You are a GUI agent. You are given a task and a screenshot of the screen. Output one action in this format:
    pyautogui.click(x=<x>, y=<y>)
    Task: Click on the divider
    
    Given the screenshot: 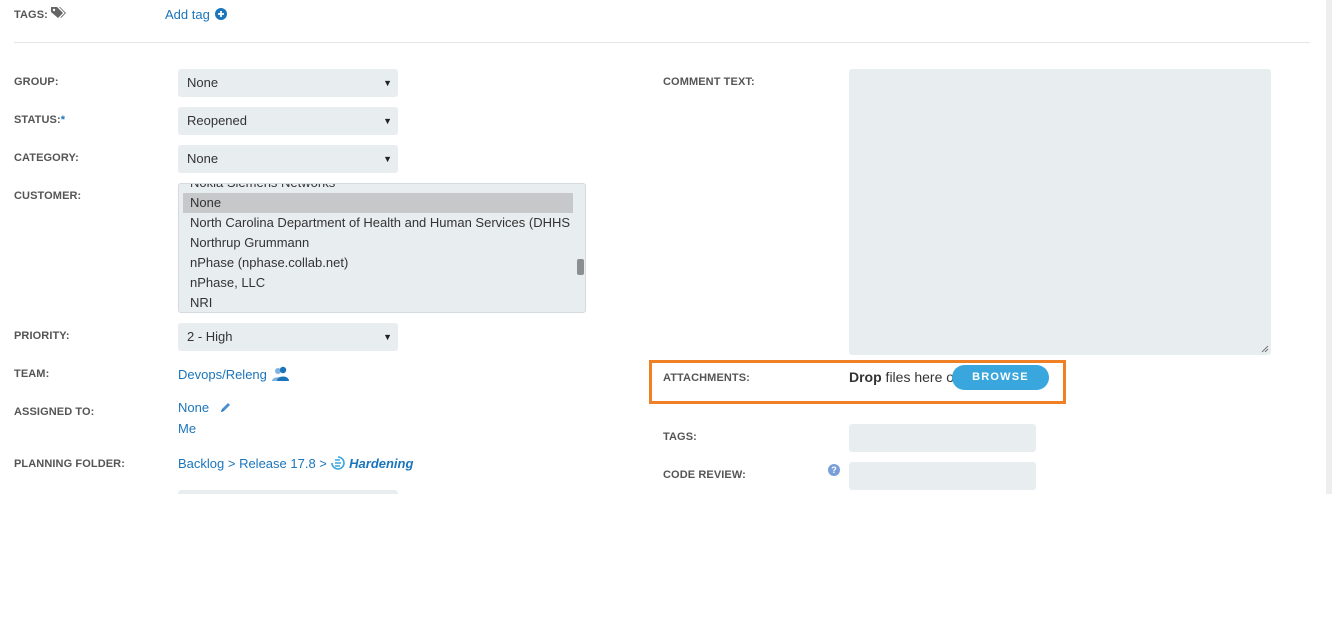 What is the action you would take?
    pyautogui.click(x=662, y=42)
    